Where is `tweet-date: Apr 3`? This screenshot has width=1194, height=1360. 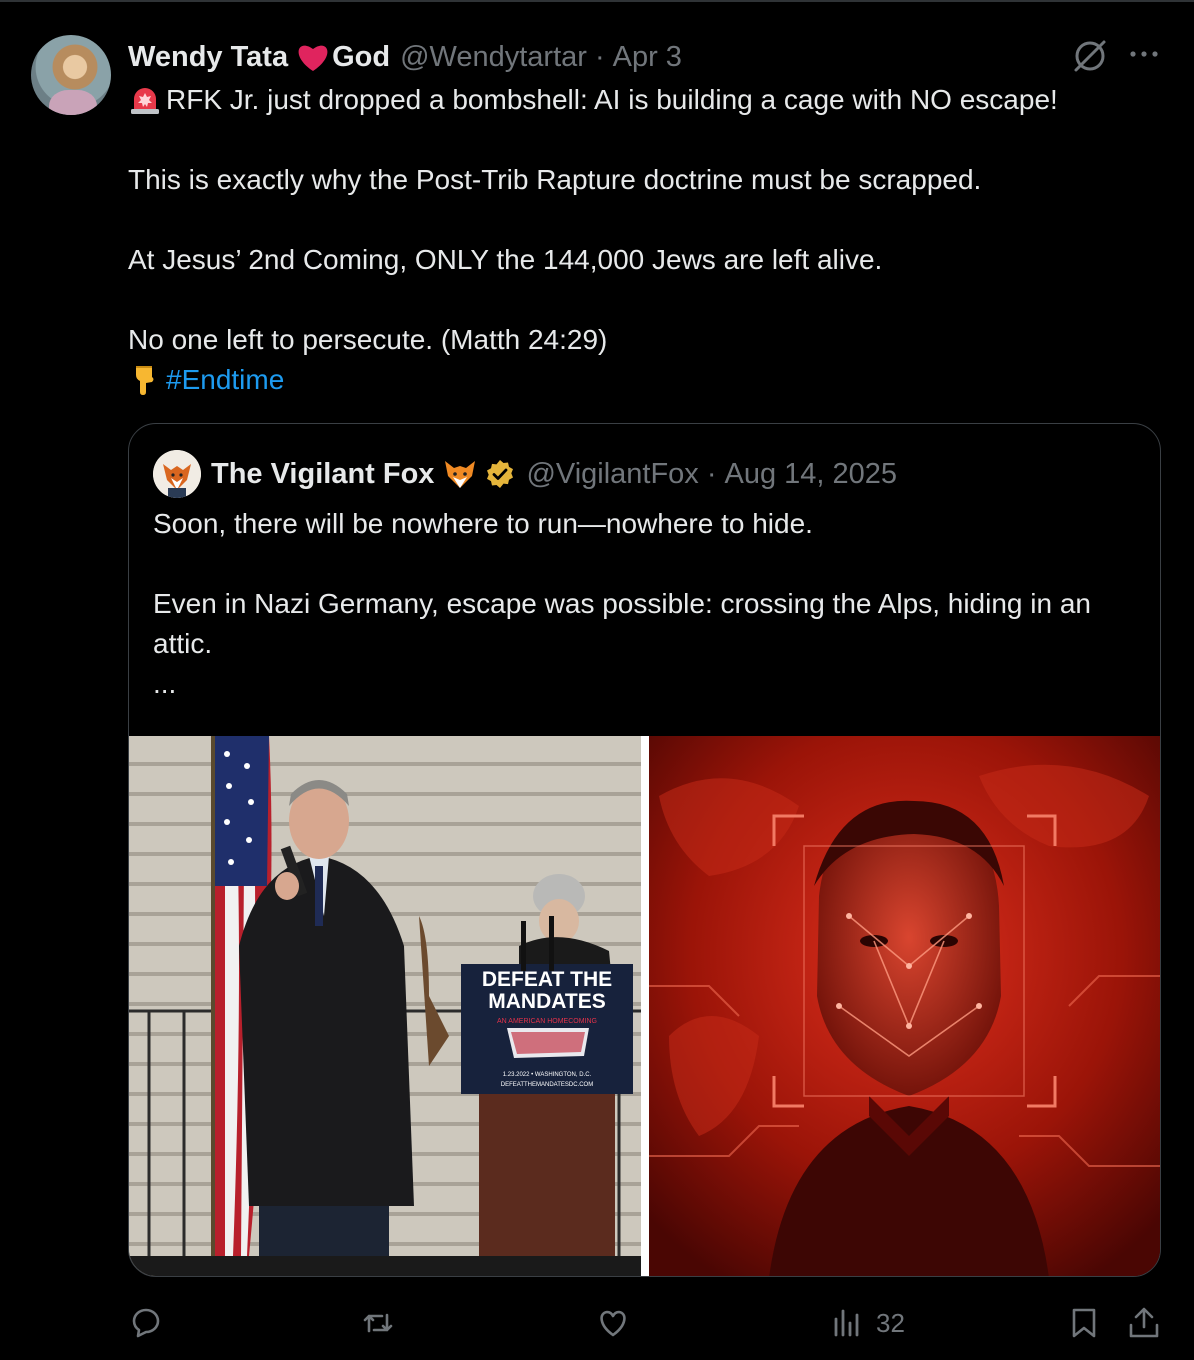 tweet-date: Apr 3 is located at coordinates (647, 57).